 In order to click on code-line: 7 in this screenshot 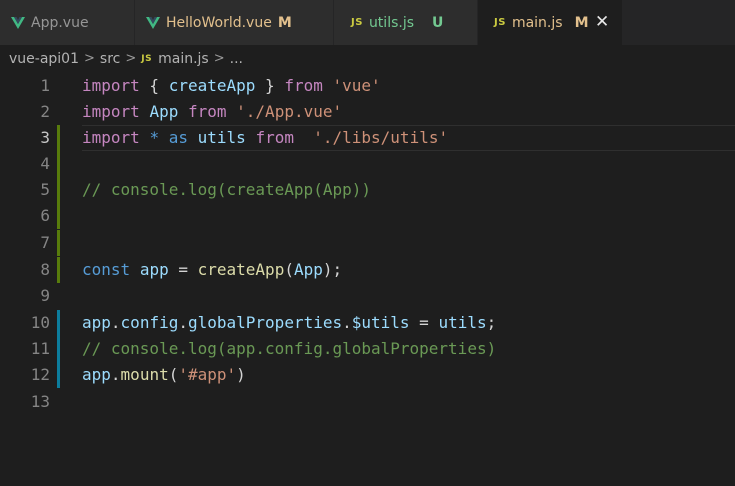, I will do `click(367, 243)`.